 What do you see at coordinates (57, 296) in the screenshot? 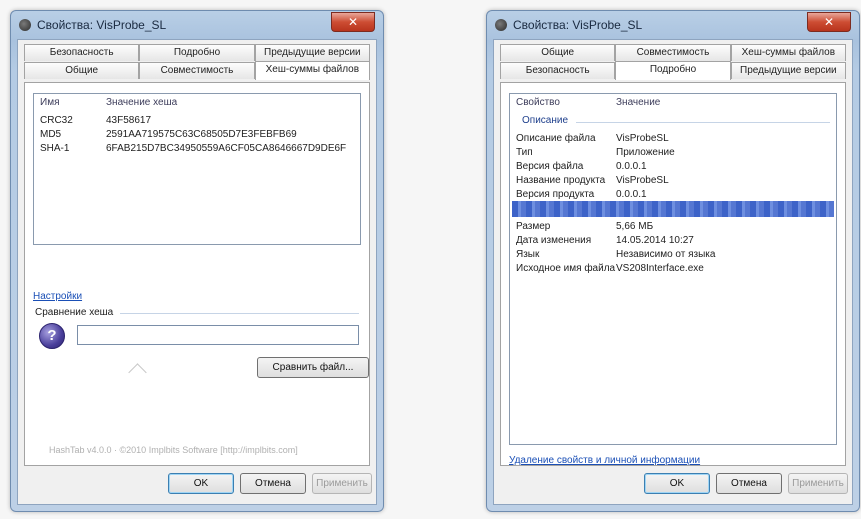
I see `settings-link: Настройки` at bounding box center [57, 296].